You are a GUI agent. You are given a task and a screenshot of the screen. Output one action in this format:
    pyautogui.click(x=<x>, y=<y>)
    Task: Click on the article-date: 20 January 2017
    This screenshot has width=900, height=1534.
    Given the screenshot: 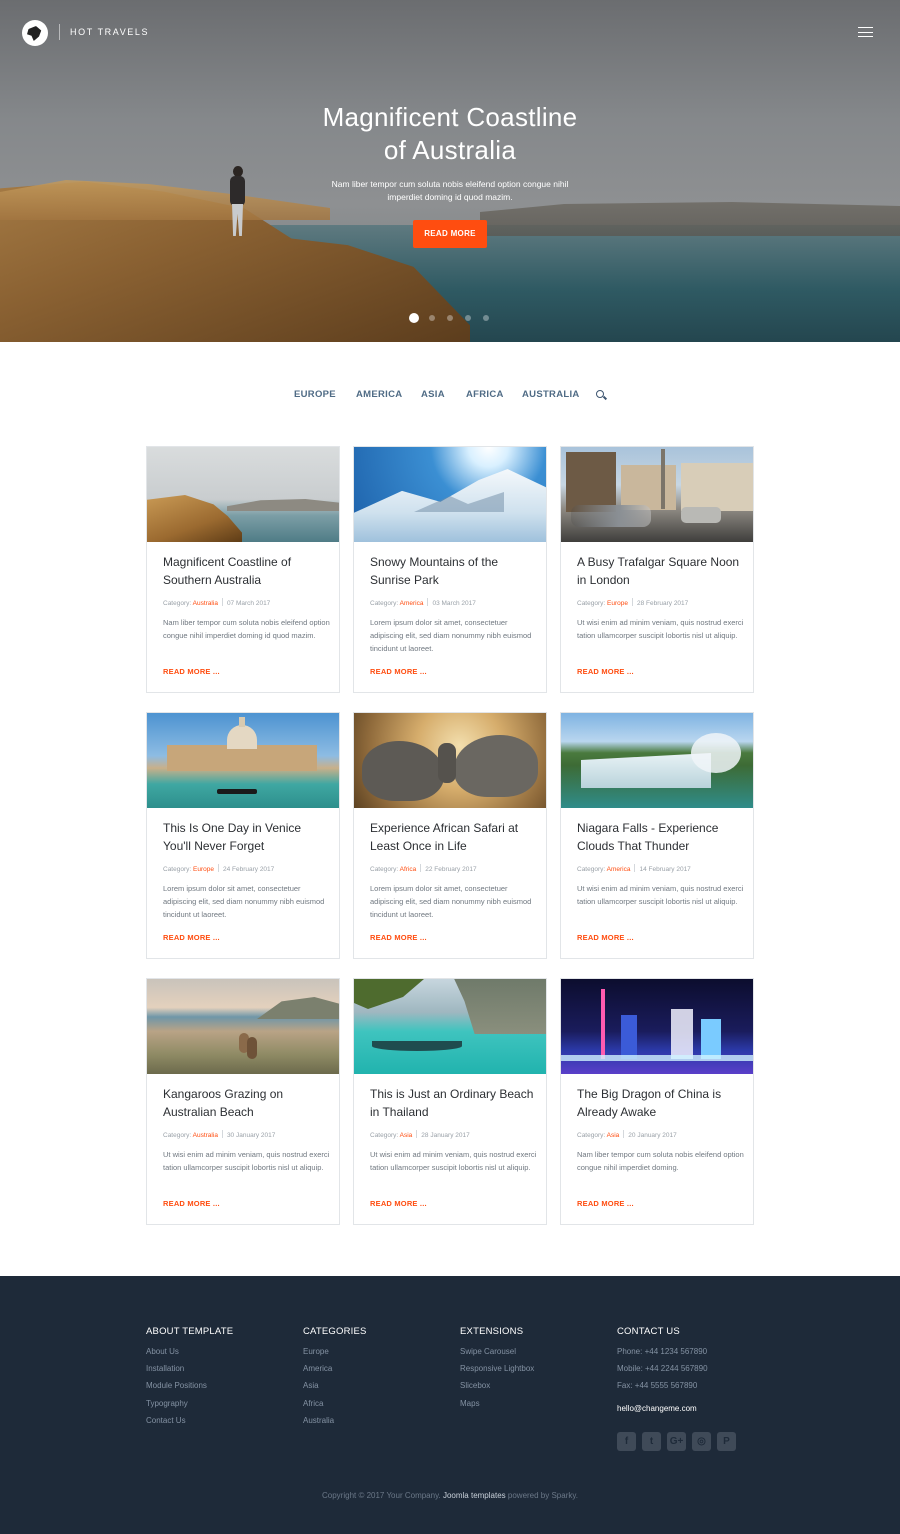 What is the action you would take?
    pyautogui.click(x=652, y=1135)
    